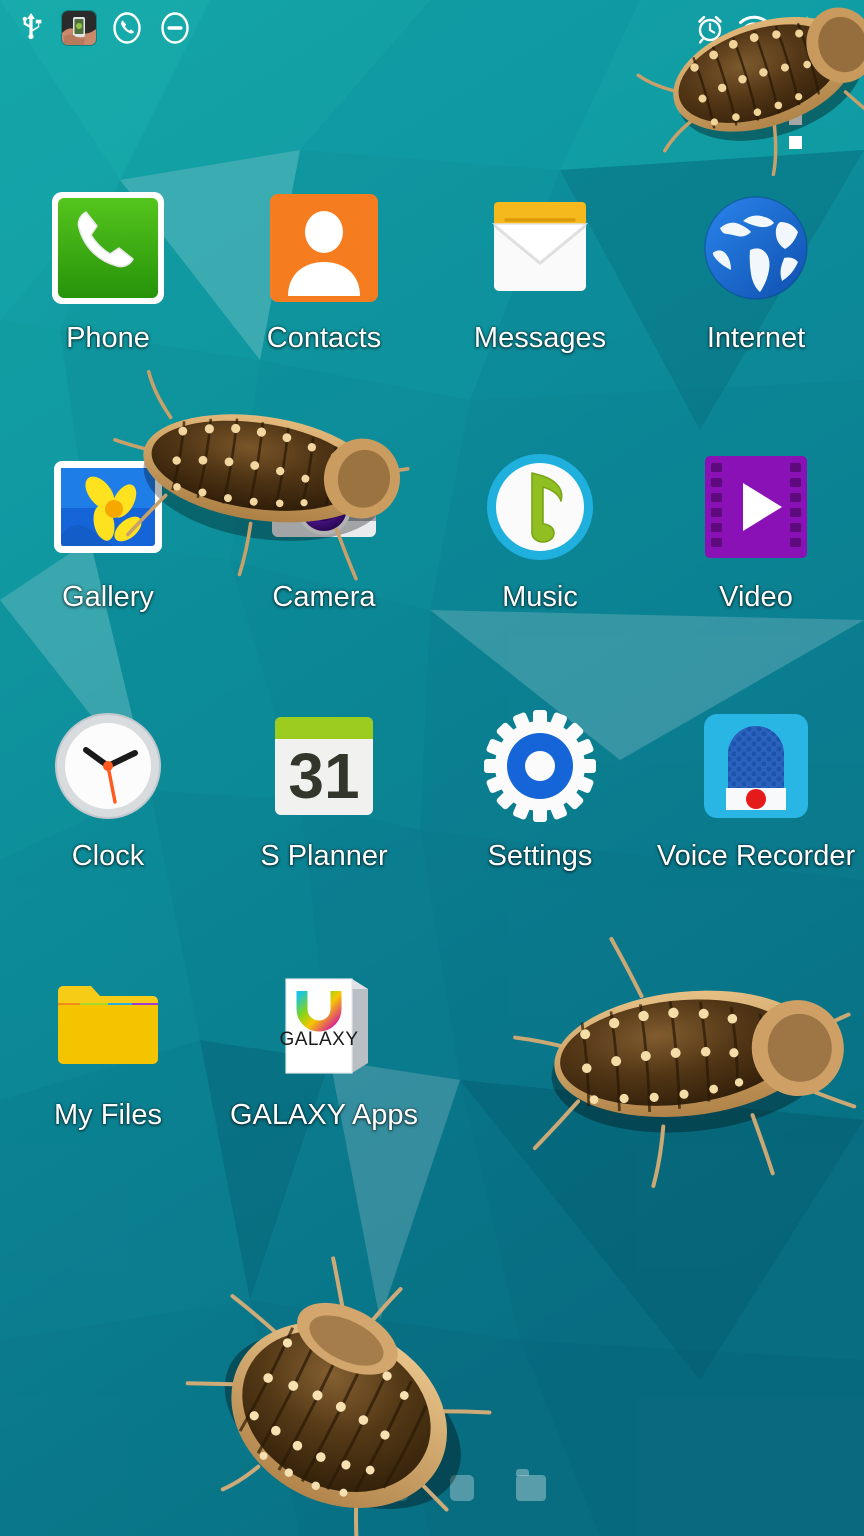  I want to click on app-label: Internet, so click(756, 338).